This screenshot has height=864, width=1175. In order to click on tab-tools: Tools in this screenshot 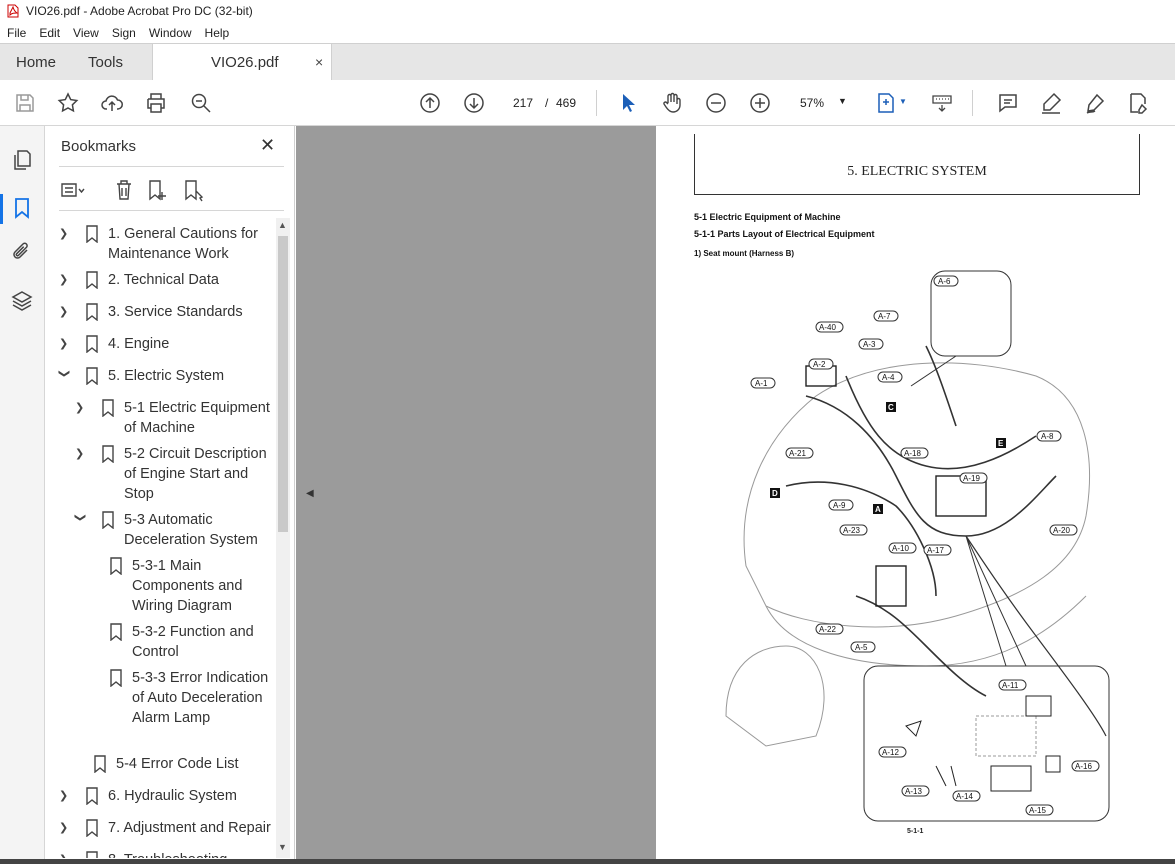, I will do `click(105, 62)`.